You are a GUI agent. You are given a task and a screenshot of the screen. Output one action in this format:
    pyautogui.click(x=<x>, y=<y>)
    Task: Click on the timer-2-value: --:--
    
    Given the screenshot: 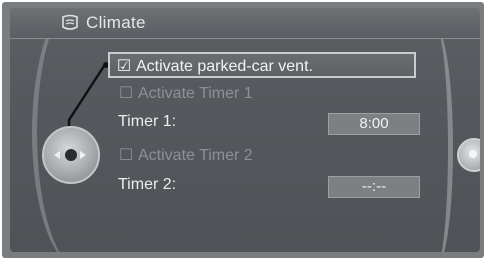 What is the action you would take?
    pyautogui.click(x=374, y=187)
    